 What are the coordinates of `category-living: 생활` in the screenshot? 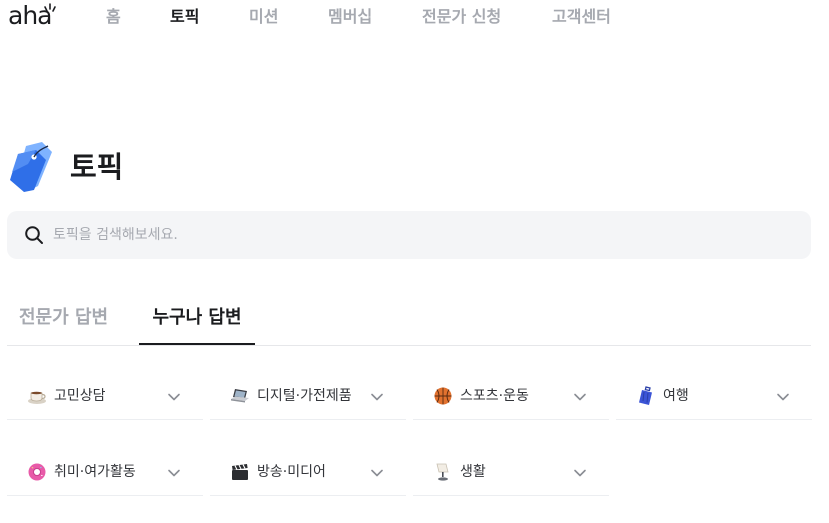 It's located at (511, 474).